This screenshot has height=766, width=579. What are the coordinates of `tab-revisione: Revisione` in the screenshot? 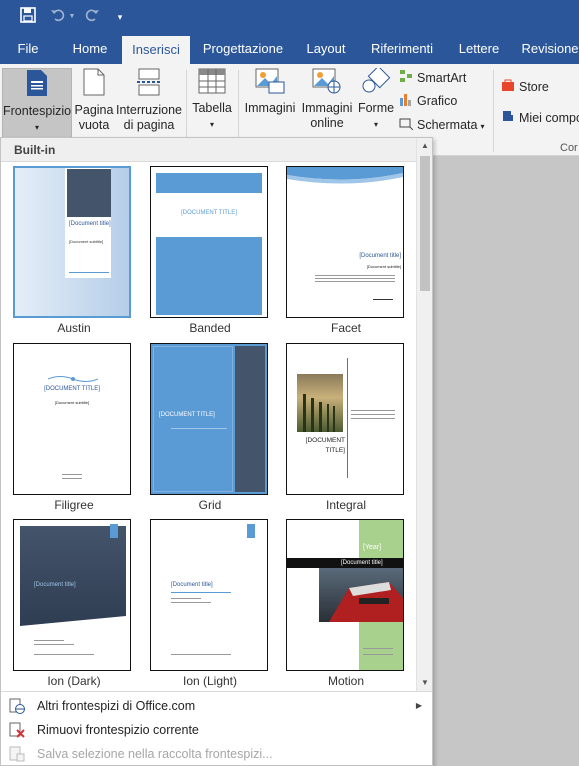 It's located at (548, 49).